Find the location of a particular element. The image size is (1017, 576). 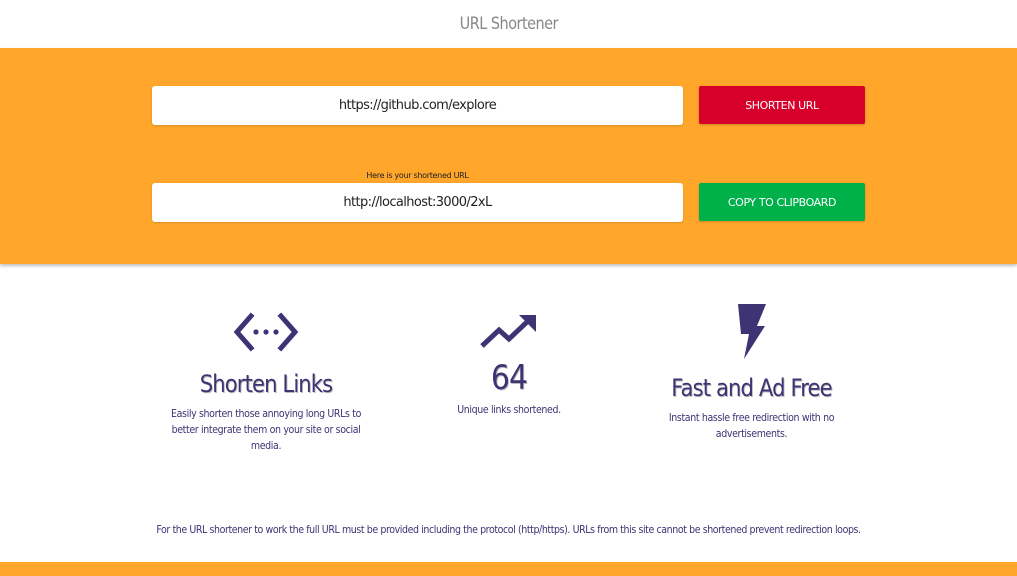

feature-description: Unique links shortened. is located at coordinates (509, 410).